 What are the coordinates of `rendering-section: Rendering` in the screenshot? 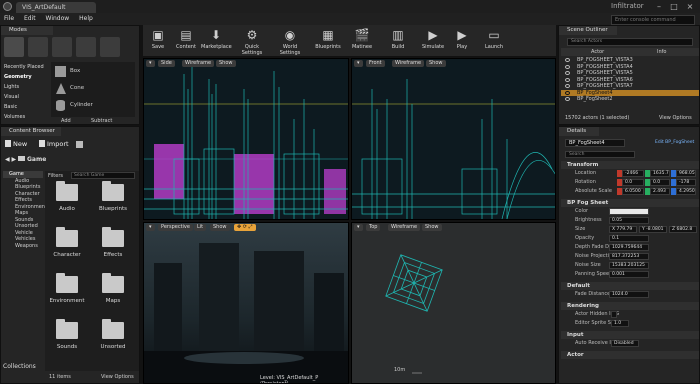 It's located at (630, 306).